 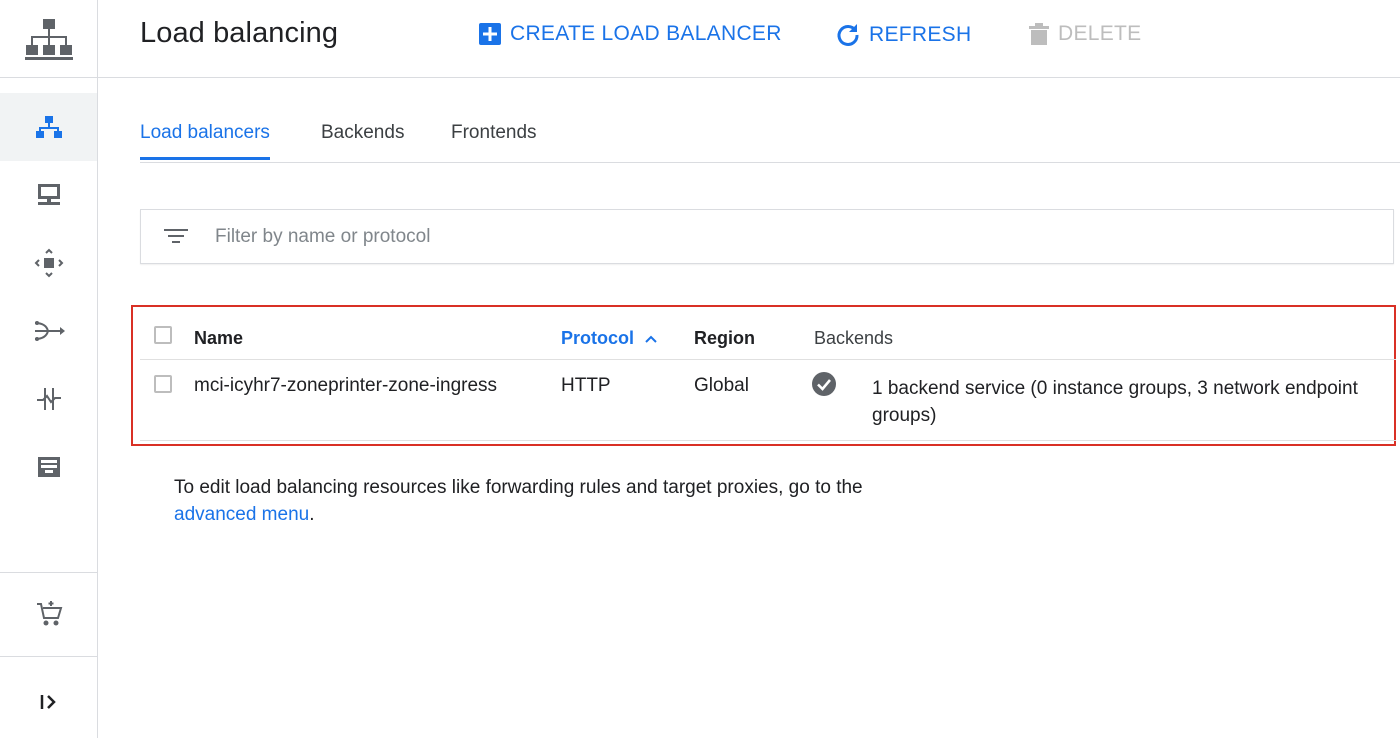 What do you see at coordinates (721, 385) in the screenshot?
I see `row-region: Global` at bounding box center [721, 385].